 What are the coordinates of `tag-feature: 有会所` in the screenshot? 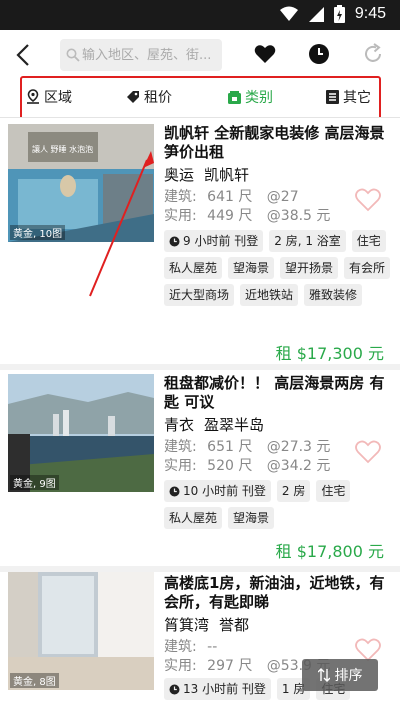 It's located at (367, 268).